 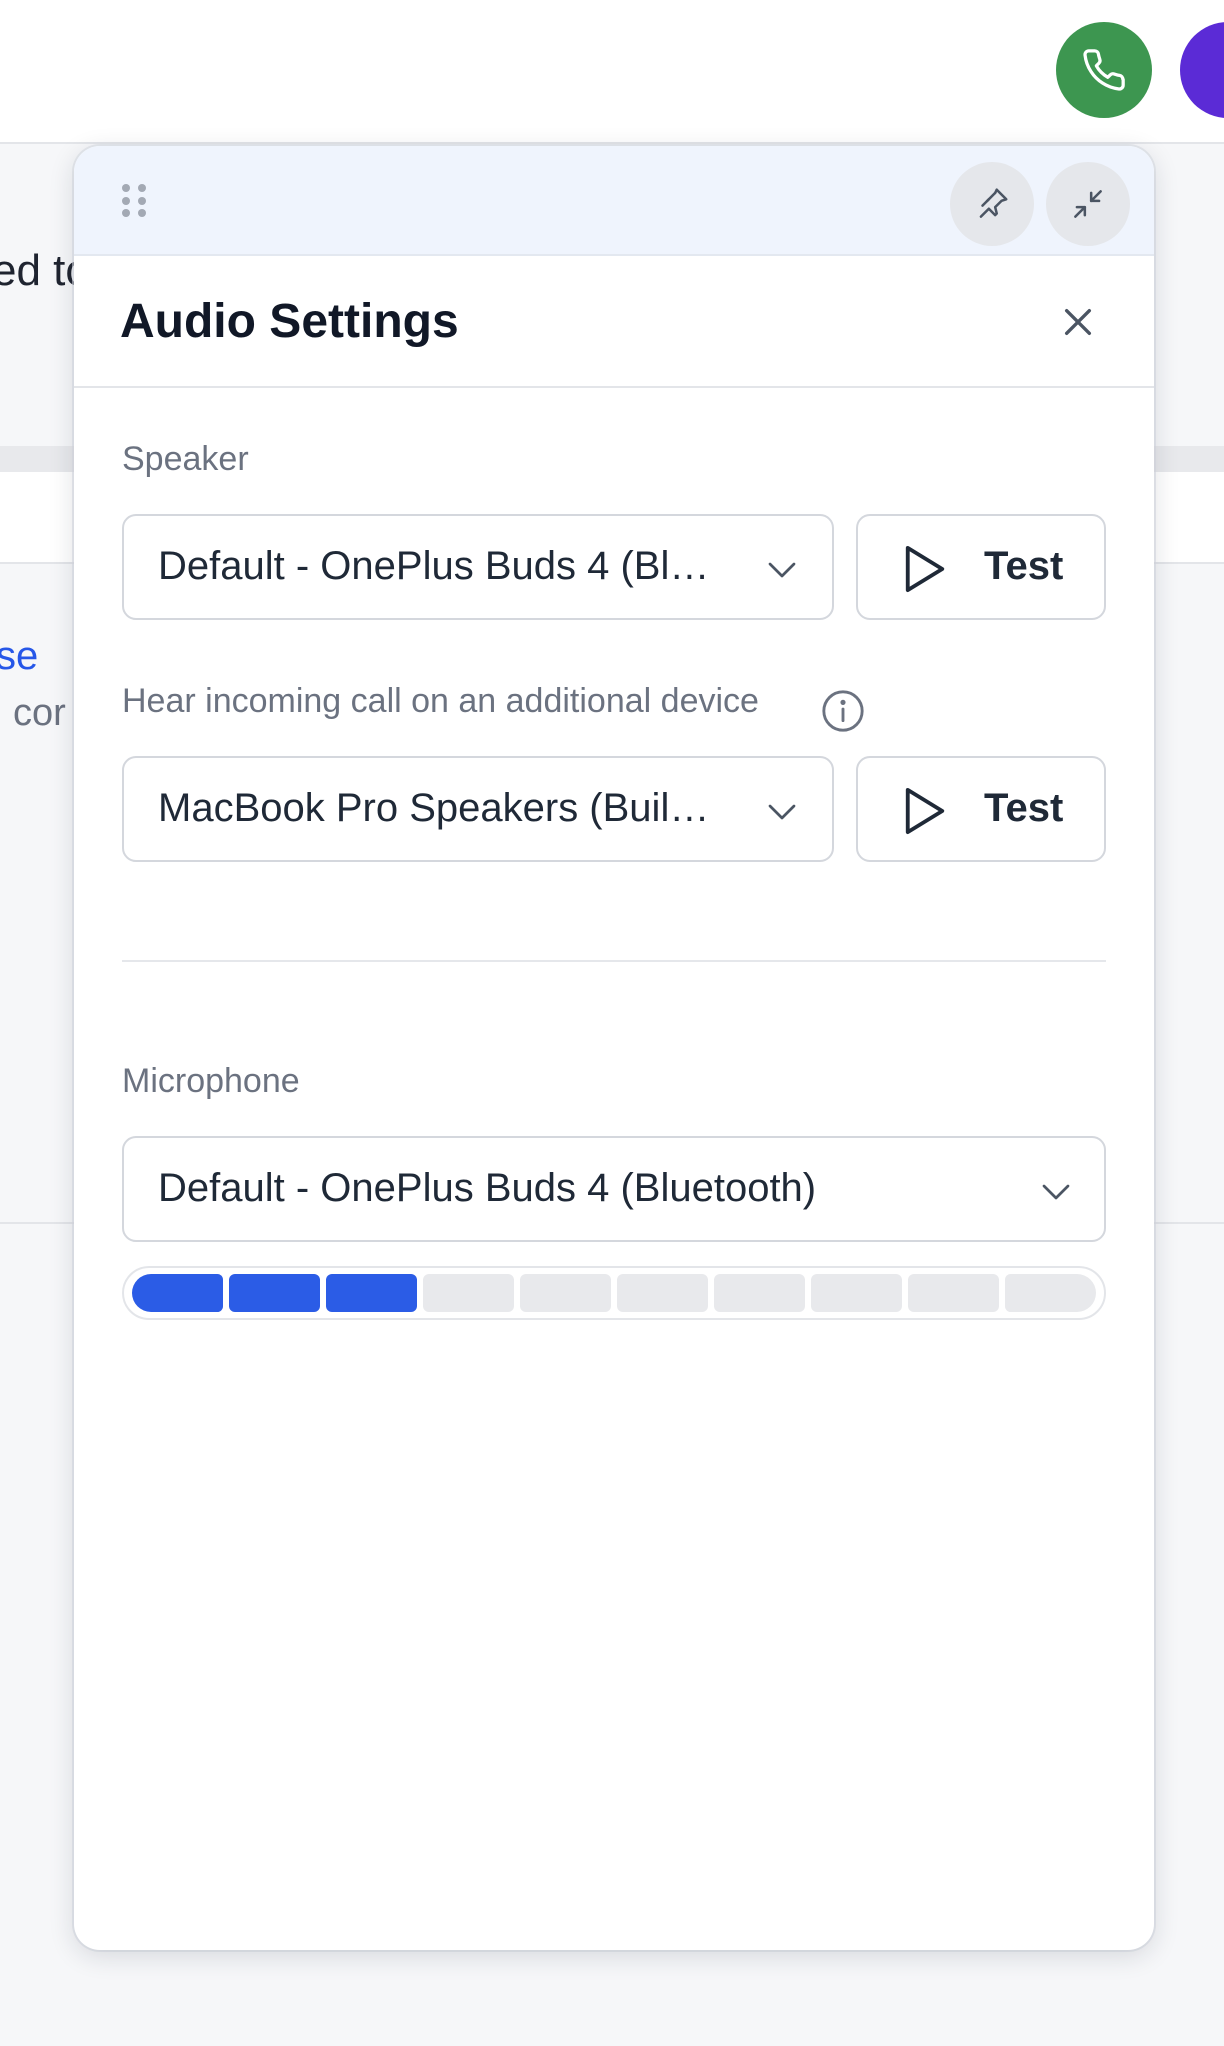 What do you see at coordinates (843, 711) in the screenshot?
I see `info-icon` at bounding box center [843, 711].